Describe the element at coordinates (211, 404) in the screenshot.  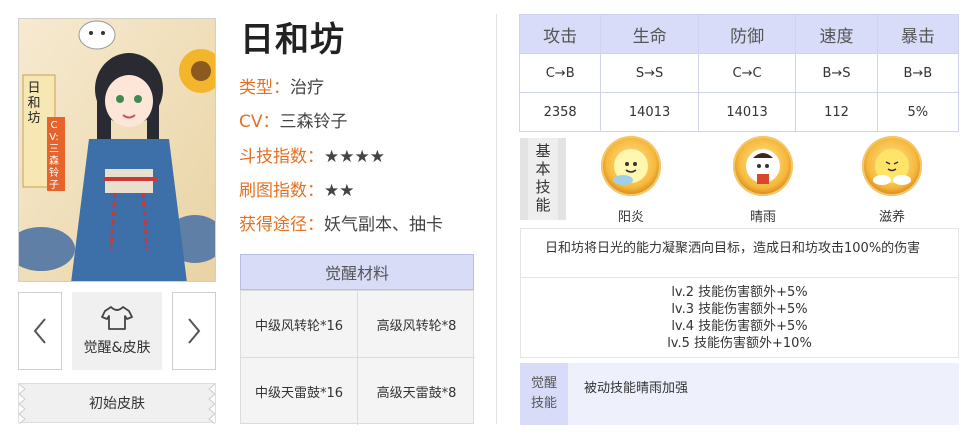
I see `right-notch-decoration` at that location.